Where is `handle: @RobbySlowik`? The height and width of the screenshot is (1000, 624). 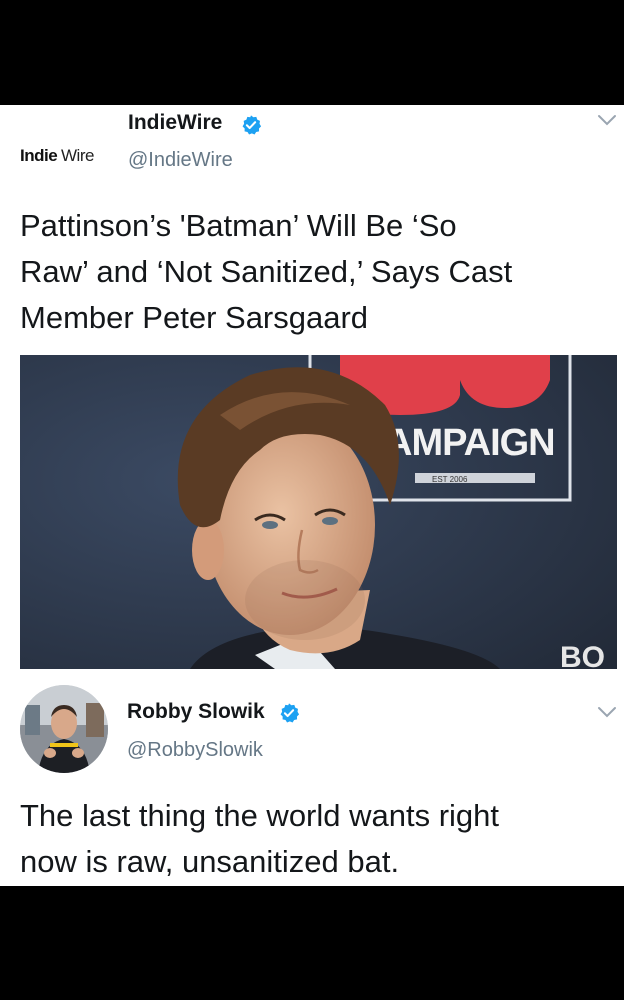 handle: @RobbySlowik is located at coordinates (195, 750).